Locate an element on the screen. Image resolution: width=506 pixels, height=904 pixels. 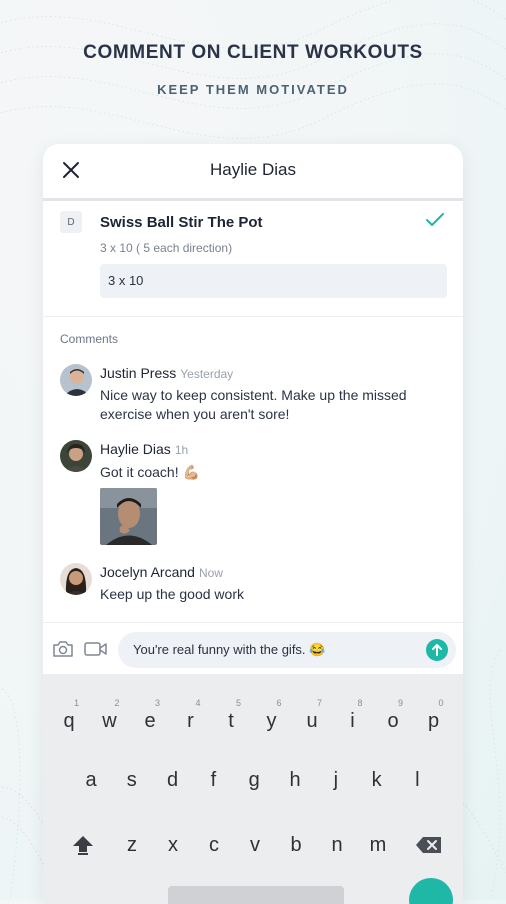
key-w: 2w is located at coordinates (110, 719).